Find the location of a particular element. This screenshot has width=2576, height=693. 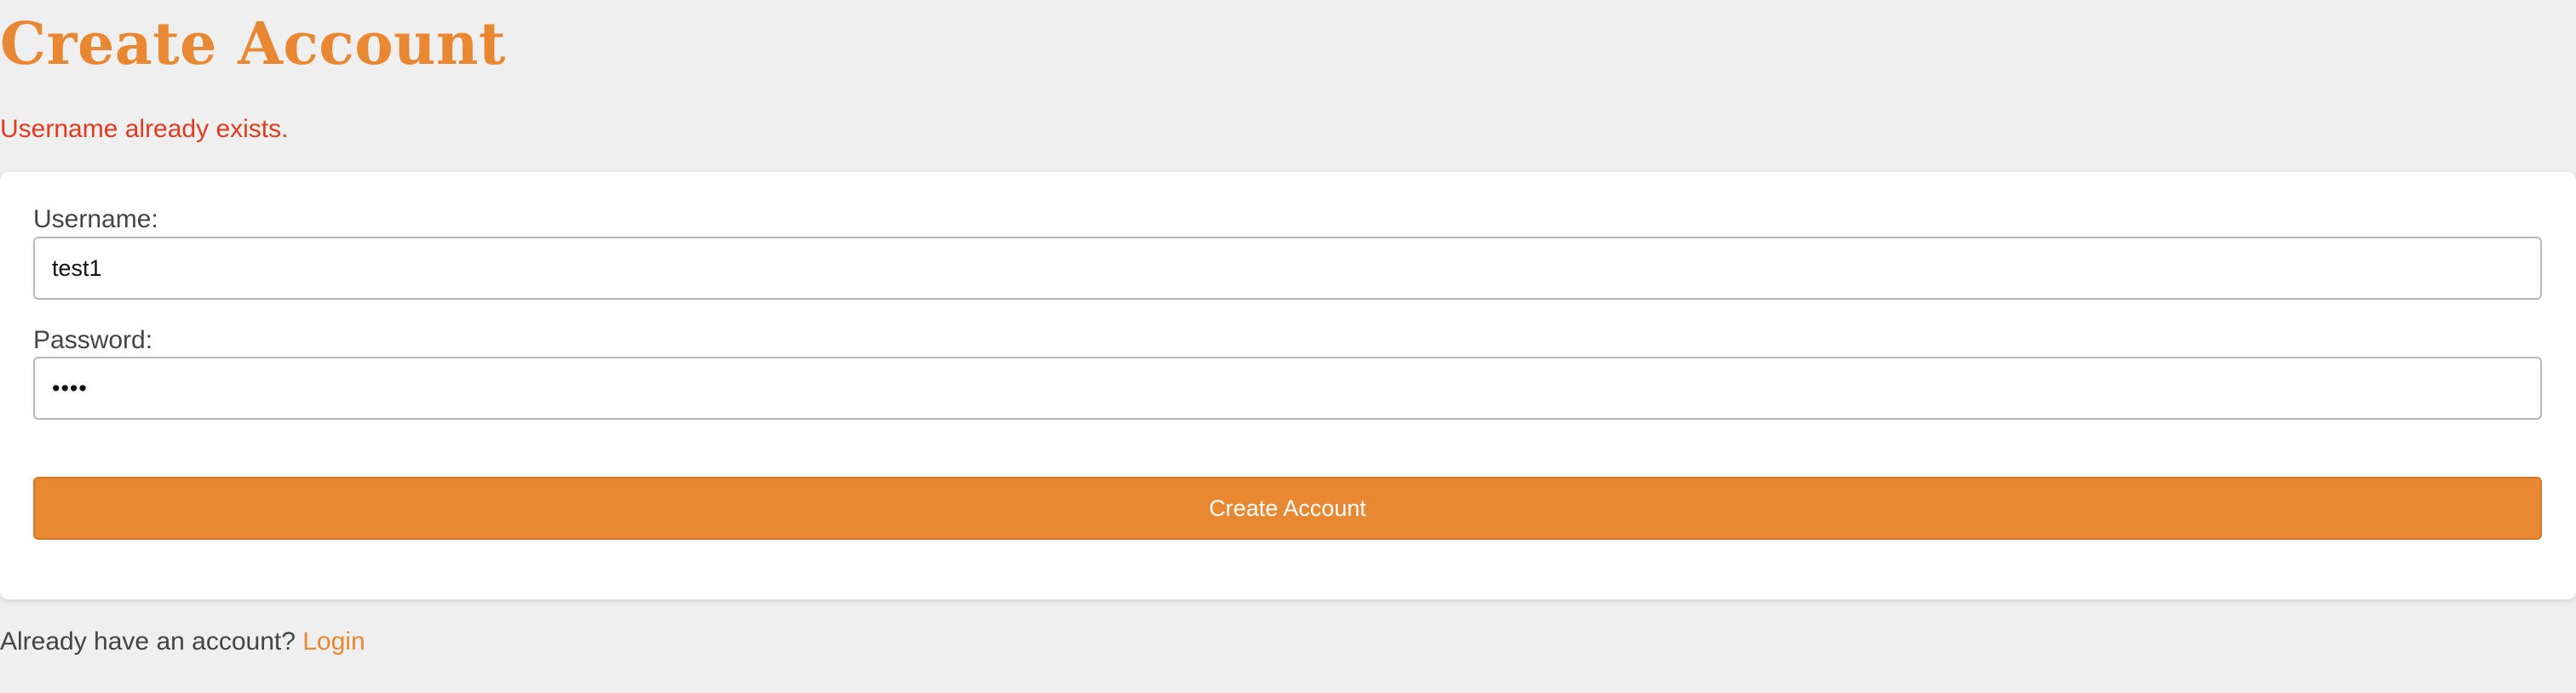

page-title: Create Account is located at coordinates (253, 44).